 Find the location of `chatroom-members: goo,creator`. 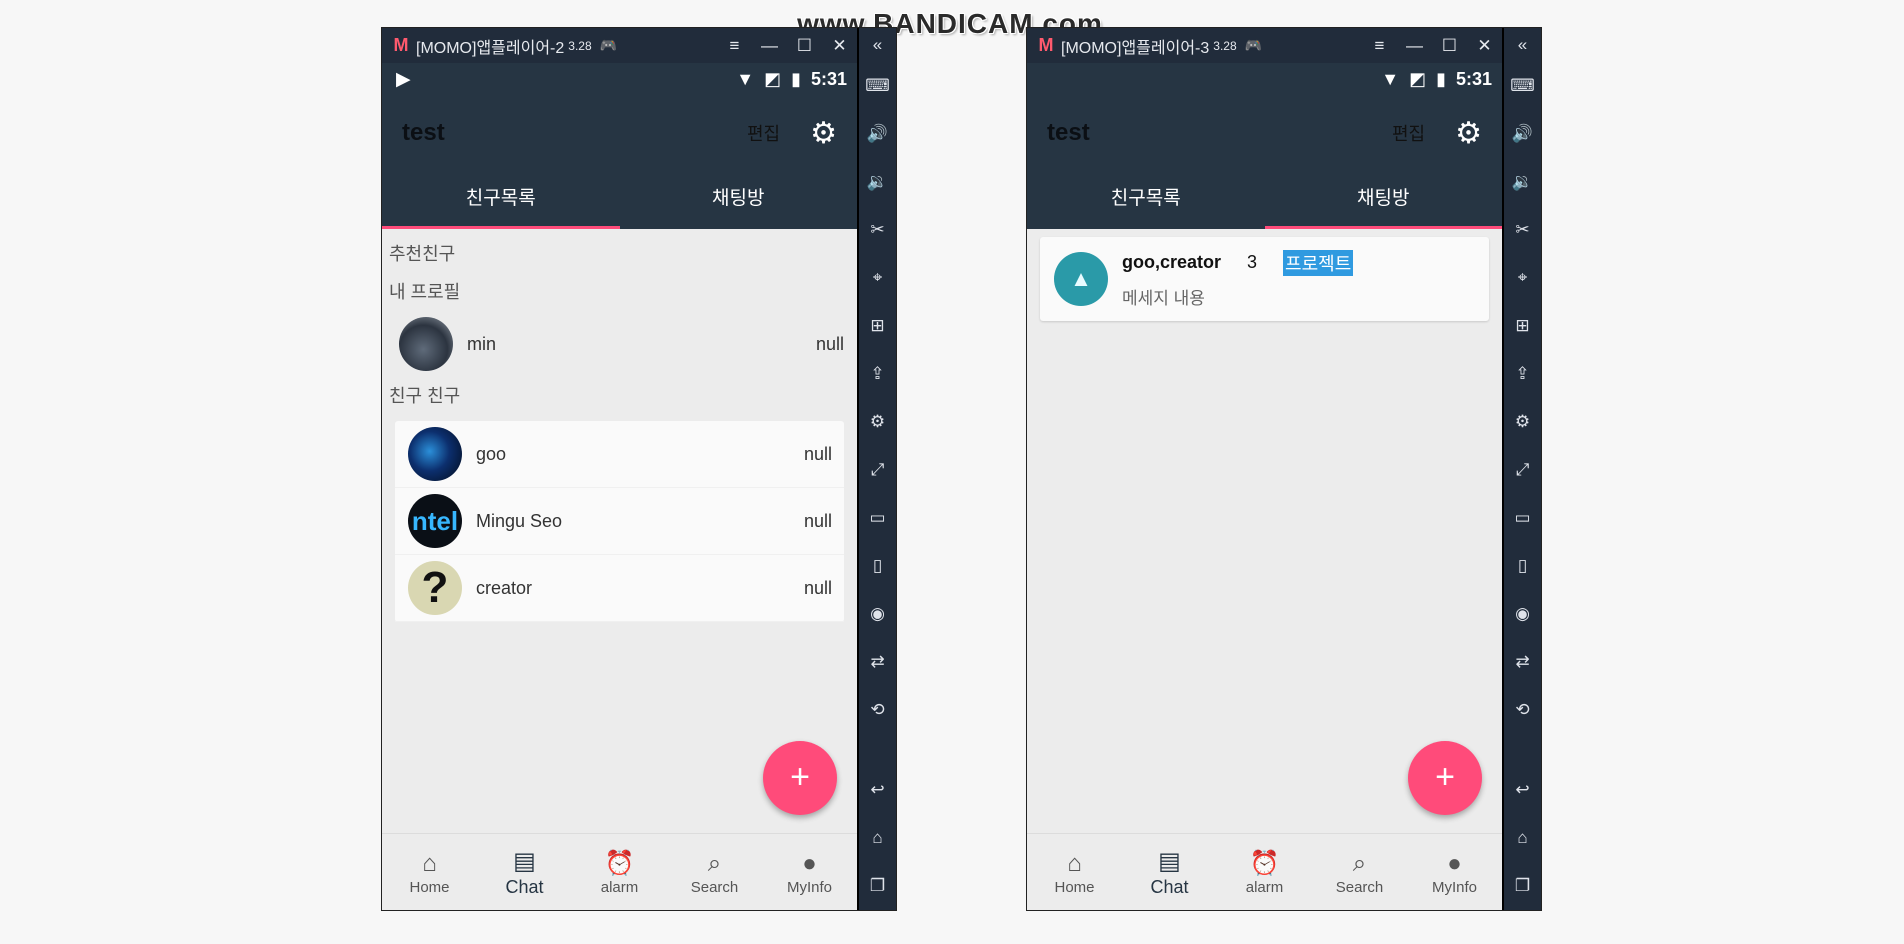

chatroom-members: goo,creator is located at coordinates (1172, 262).